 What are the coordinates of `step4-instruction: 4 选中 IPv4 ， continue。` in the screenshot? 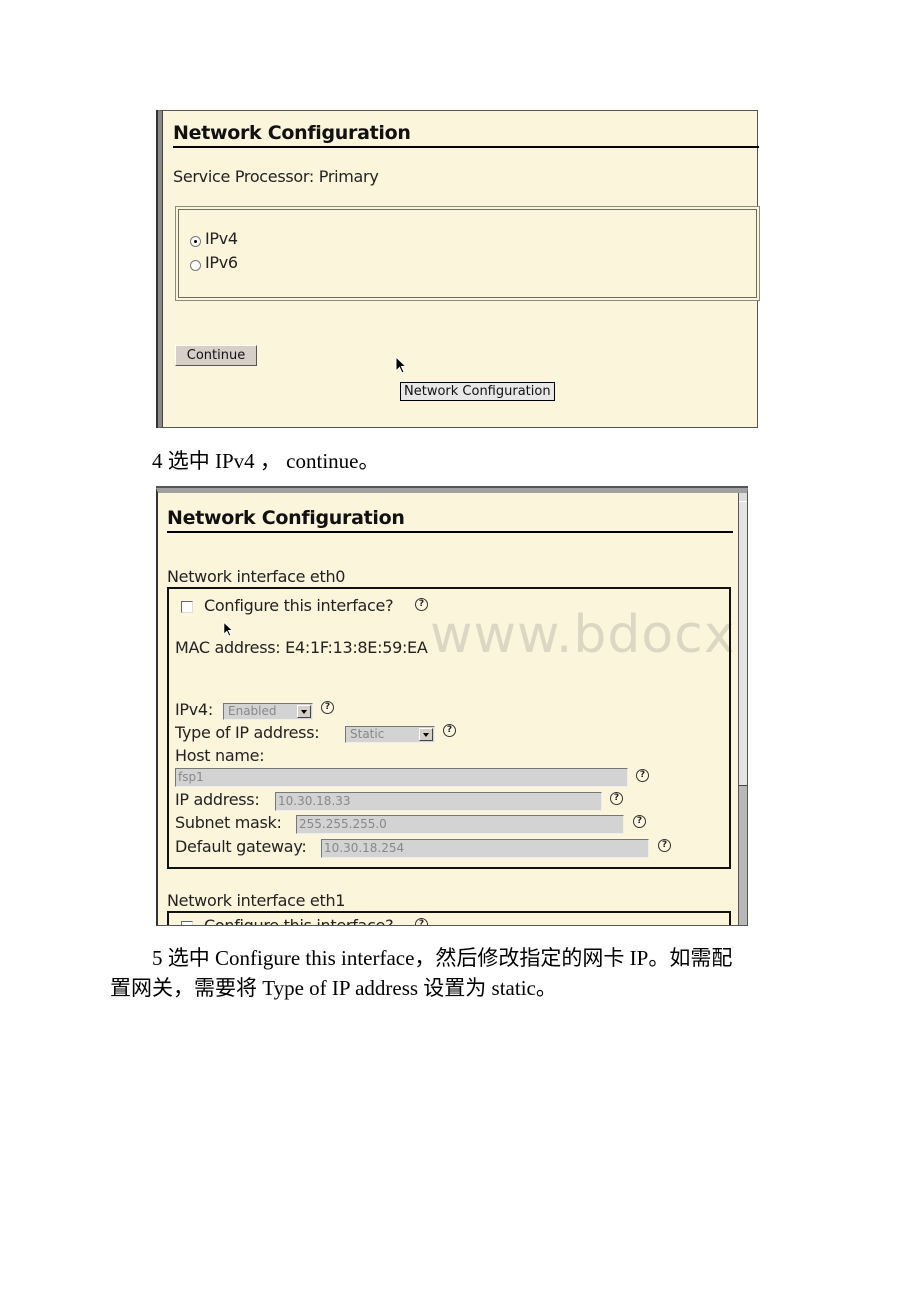 It's located at (266, 461).